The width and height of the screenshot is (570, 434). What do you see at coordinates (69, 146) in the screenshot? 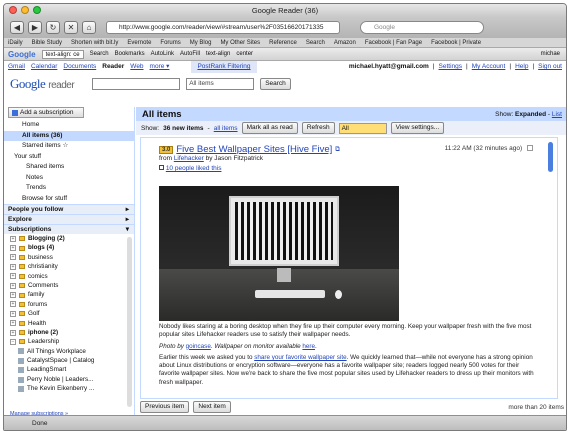
I see `sidebar-item-starred: Starred items ☆` at bounding box center [69, 146].